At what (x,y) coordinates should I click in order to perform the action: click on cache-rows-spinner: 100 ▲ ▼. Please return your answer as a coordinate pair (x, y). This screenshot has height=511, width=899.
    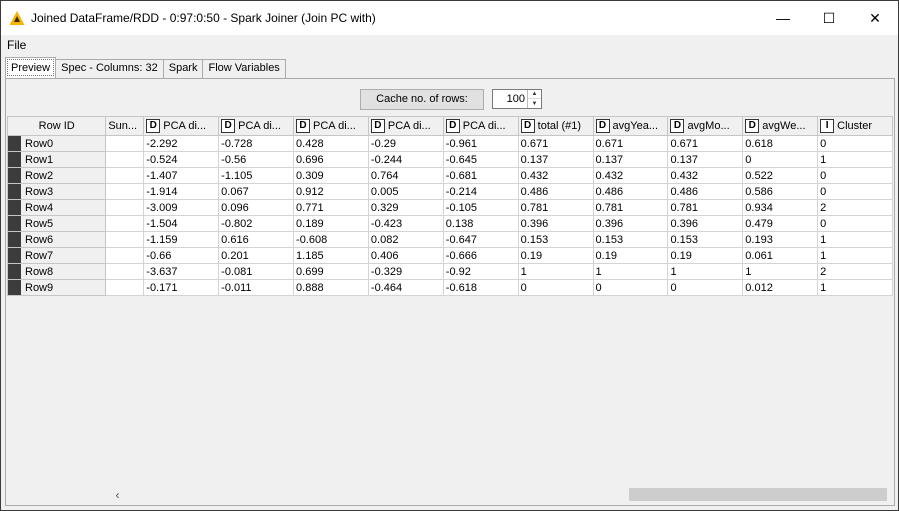
    Looking at the image, I should click on (517, 99).